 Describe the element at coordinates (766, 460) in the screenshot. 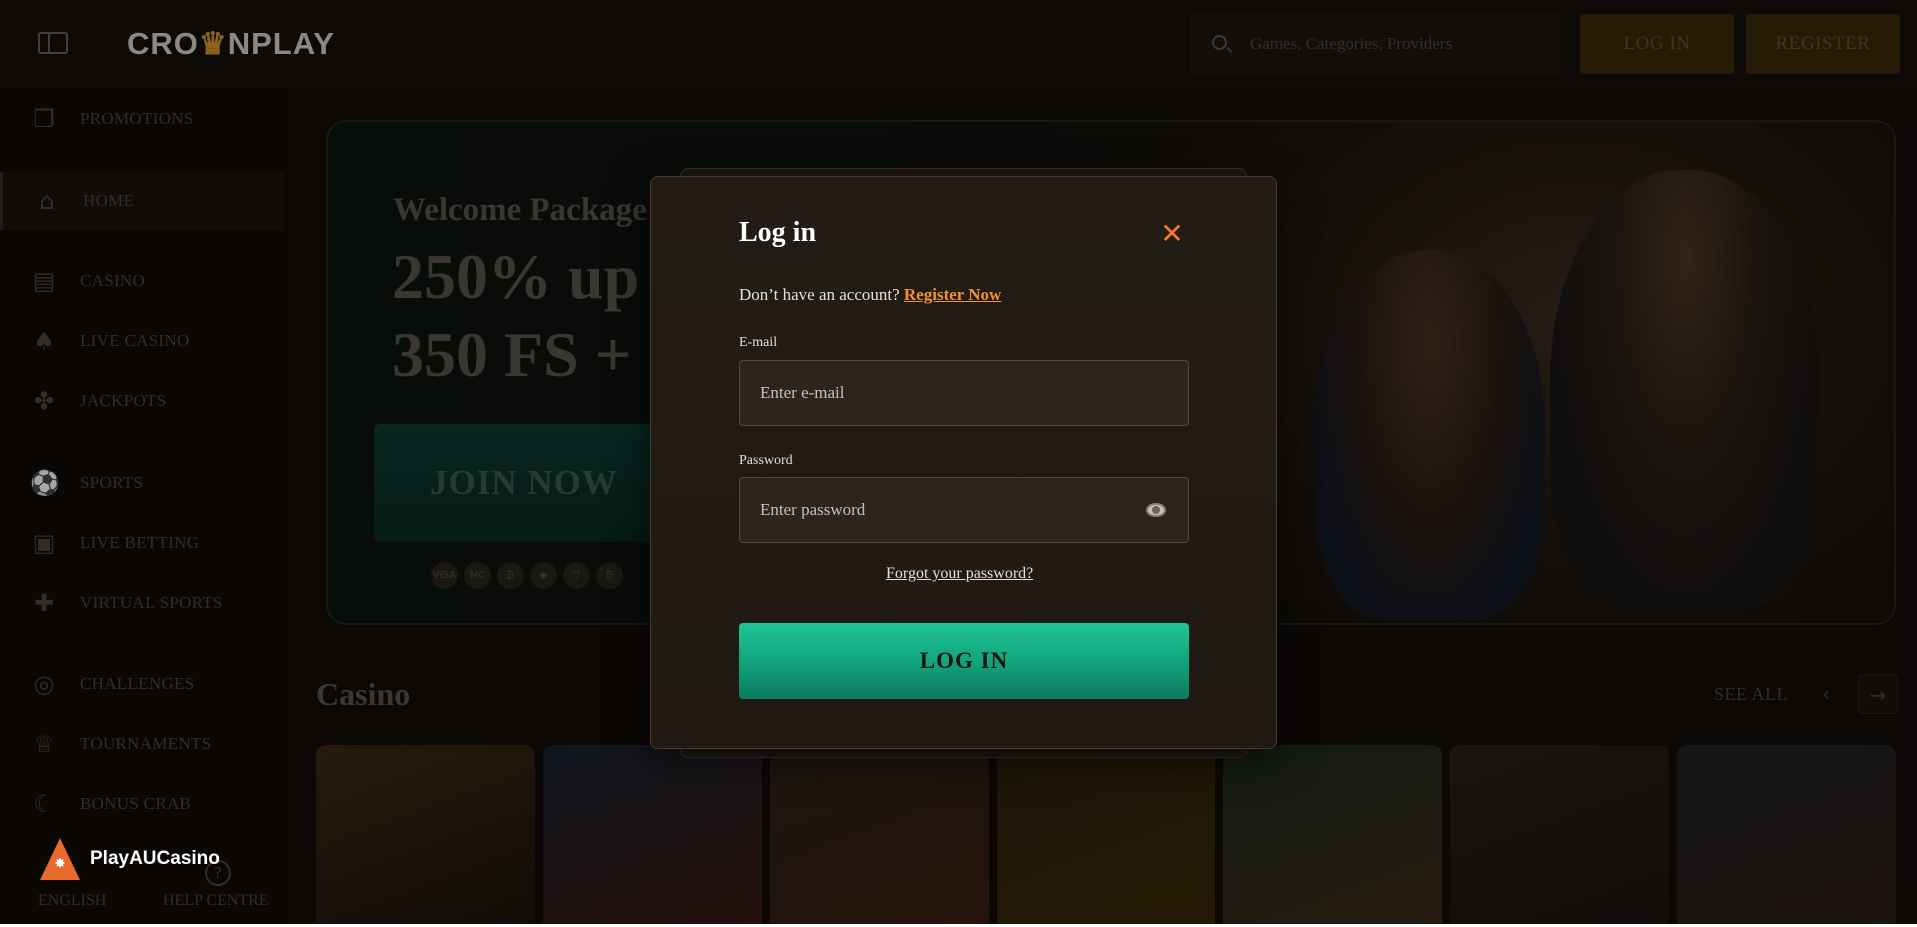

I see `password-label: Password` at that location.